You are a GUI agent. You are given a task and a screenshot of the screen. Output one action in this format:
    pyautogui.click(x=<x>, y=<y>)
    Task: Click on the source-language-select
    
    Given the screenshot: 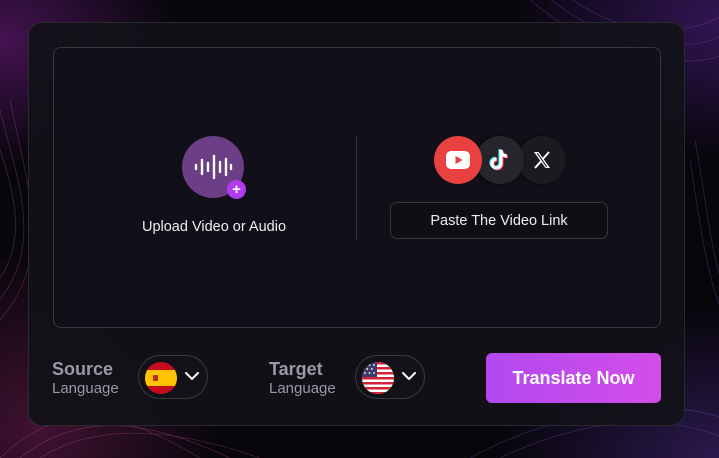 What is the action you would take?
    pyautogui.click(x=173, y=377)
    